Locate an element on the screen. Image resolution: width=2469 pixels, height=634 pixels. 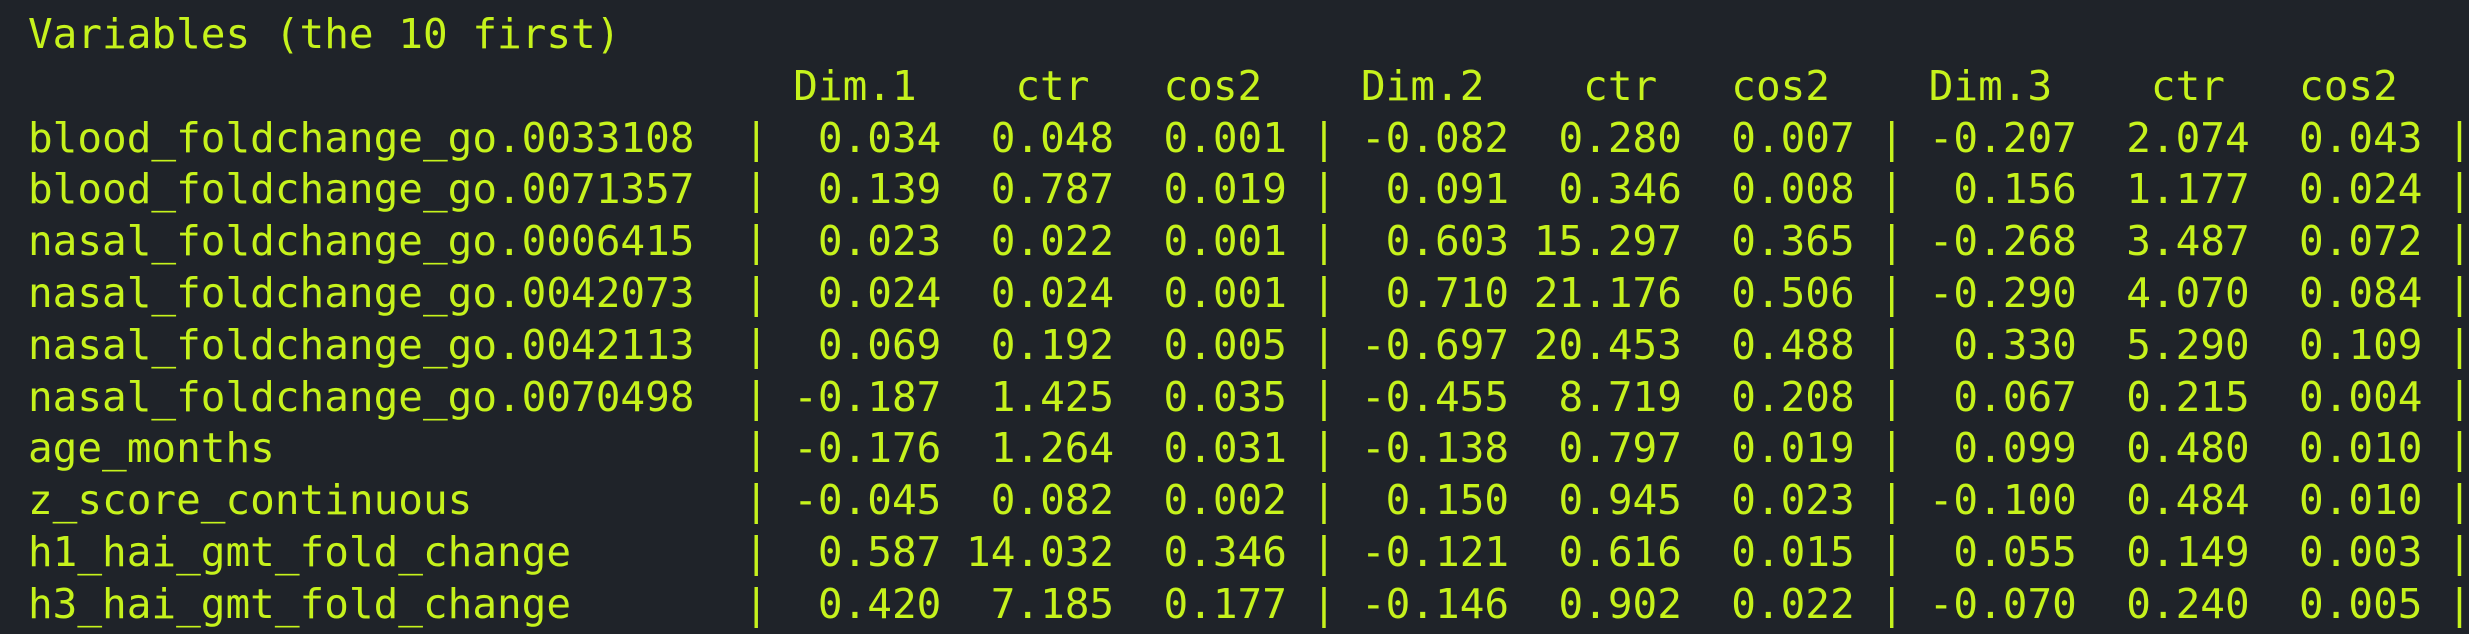
table-cell: -0.070 is located at coordinates (1990, 603).